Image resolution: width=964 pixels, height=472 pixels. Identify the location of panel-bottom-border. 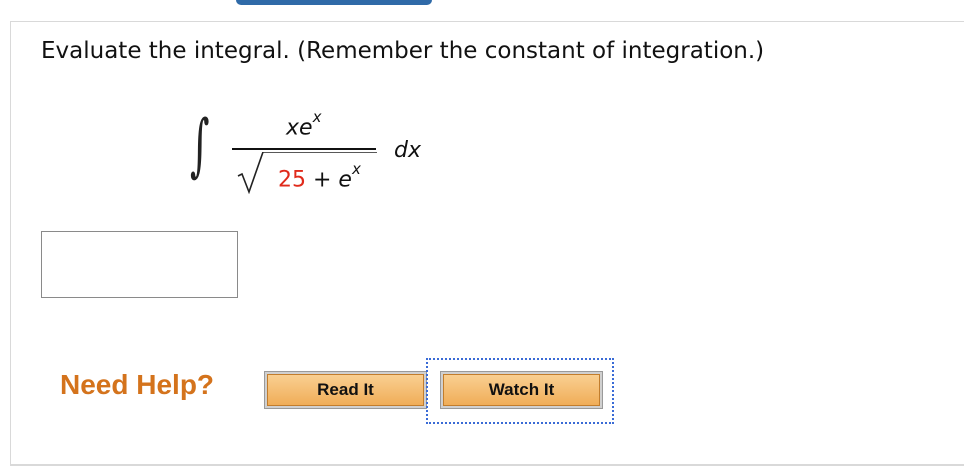
(487, 465).